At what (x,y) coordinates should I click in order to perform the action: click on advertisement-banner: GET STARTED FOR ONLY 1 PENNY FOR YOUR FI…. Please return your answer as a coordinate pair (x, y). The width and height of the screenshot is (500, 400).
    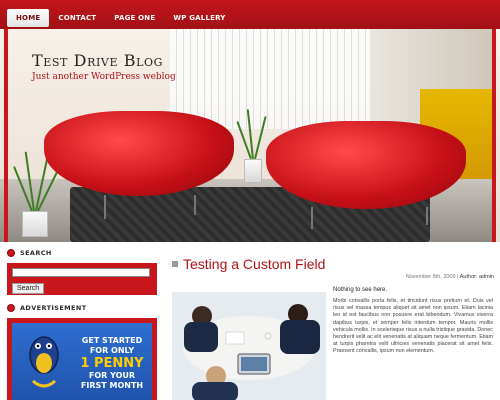
    Looking at the image, I should click on (82, 359).